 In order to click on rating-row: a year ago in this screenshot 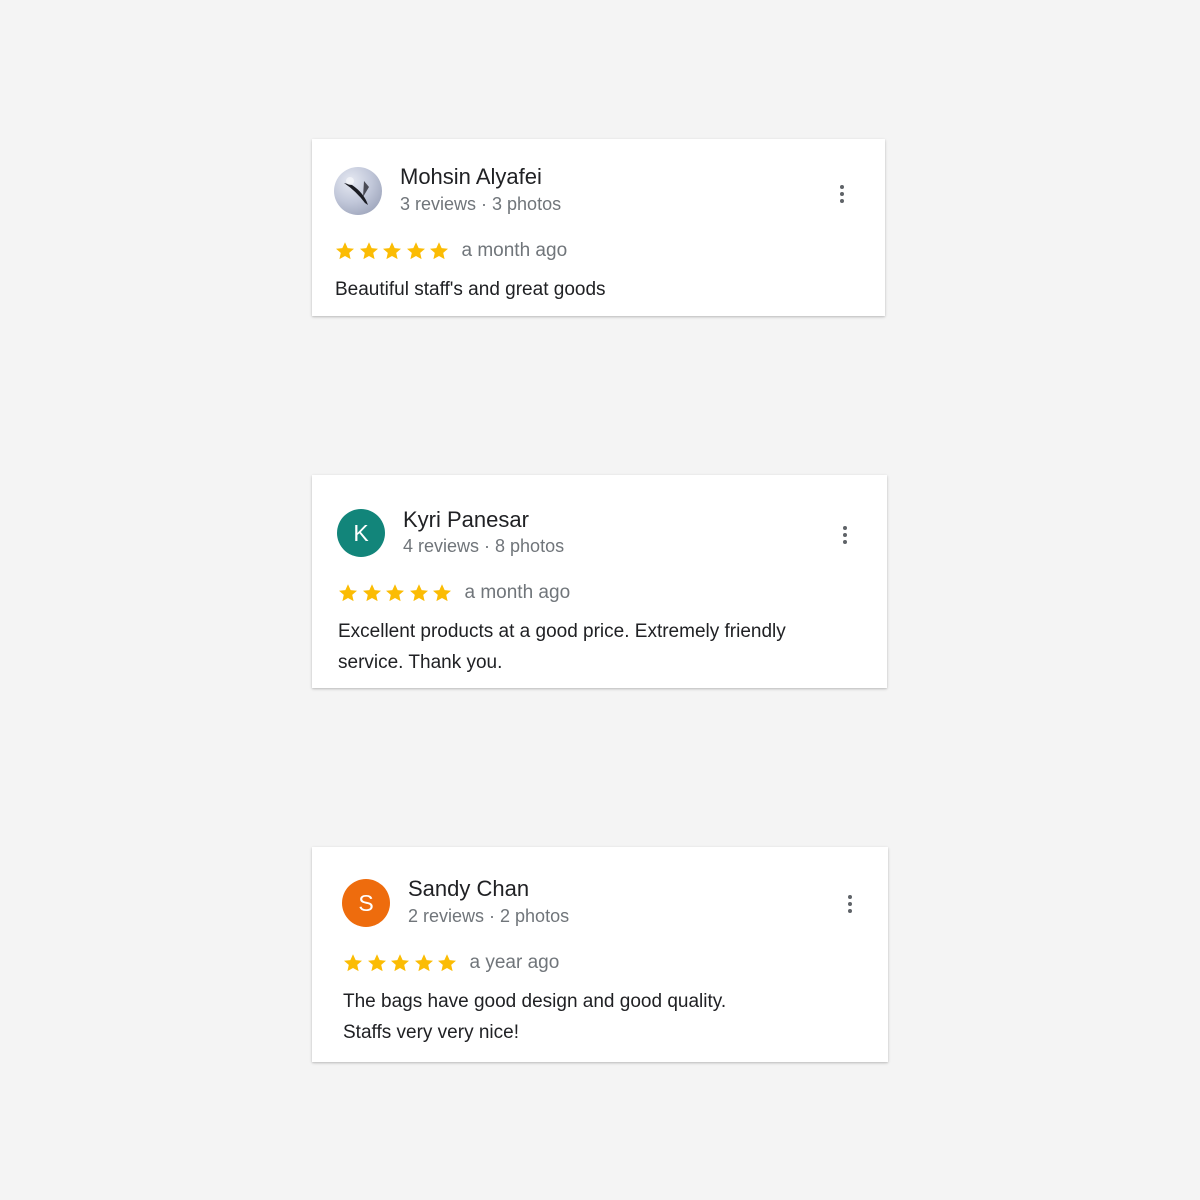, I will do `click(450, 963)`.